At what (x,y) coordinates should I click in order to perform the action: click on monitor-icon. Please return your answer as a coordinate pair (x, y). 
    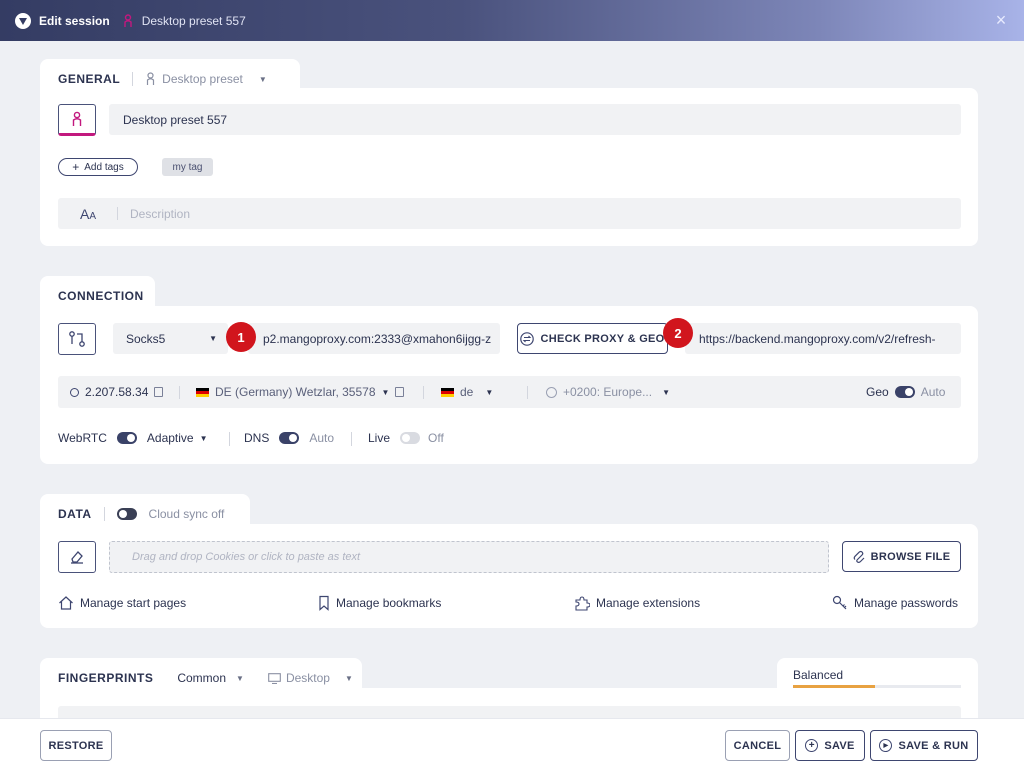
    Looking at the image, I should click on (274, 678).